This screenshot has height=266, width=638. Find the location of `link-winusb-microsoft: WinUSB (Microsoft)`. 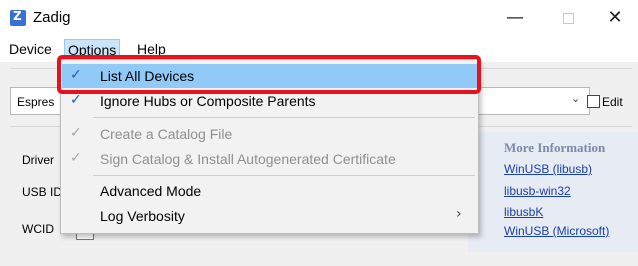

link-winusb-microsoft: WinUSB (Microsoft) is located at coordinates (556, 231).